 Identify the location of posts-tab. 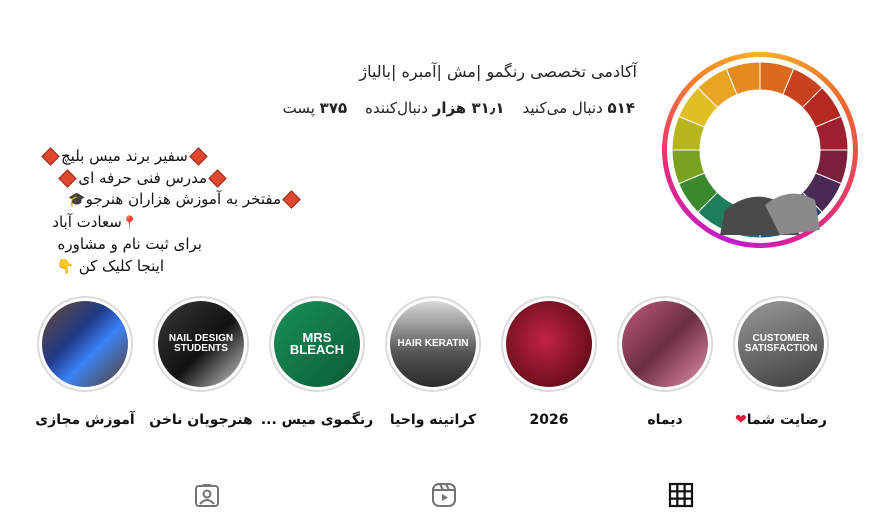
(681, 495).